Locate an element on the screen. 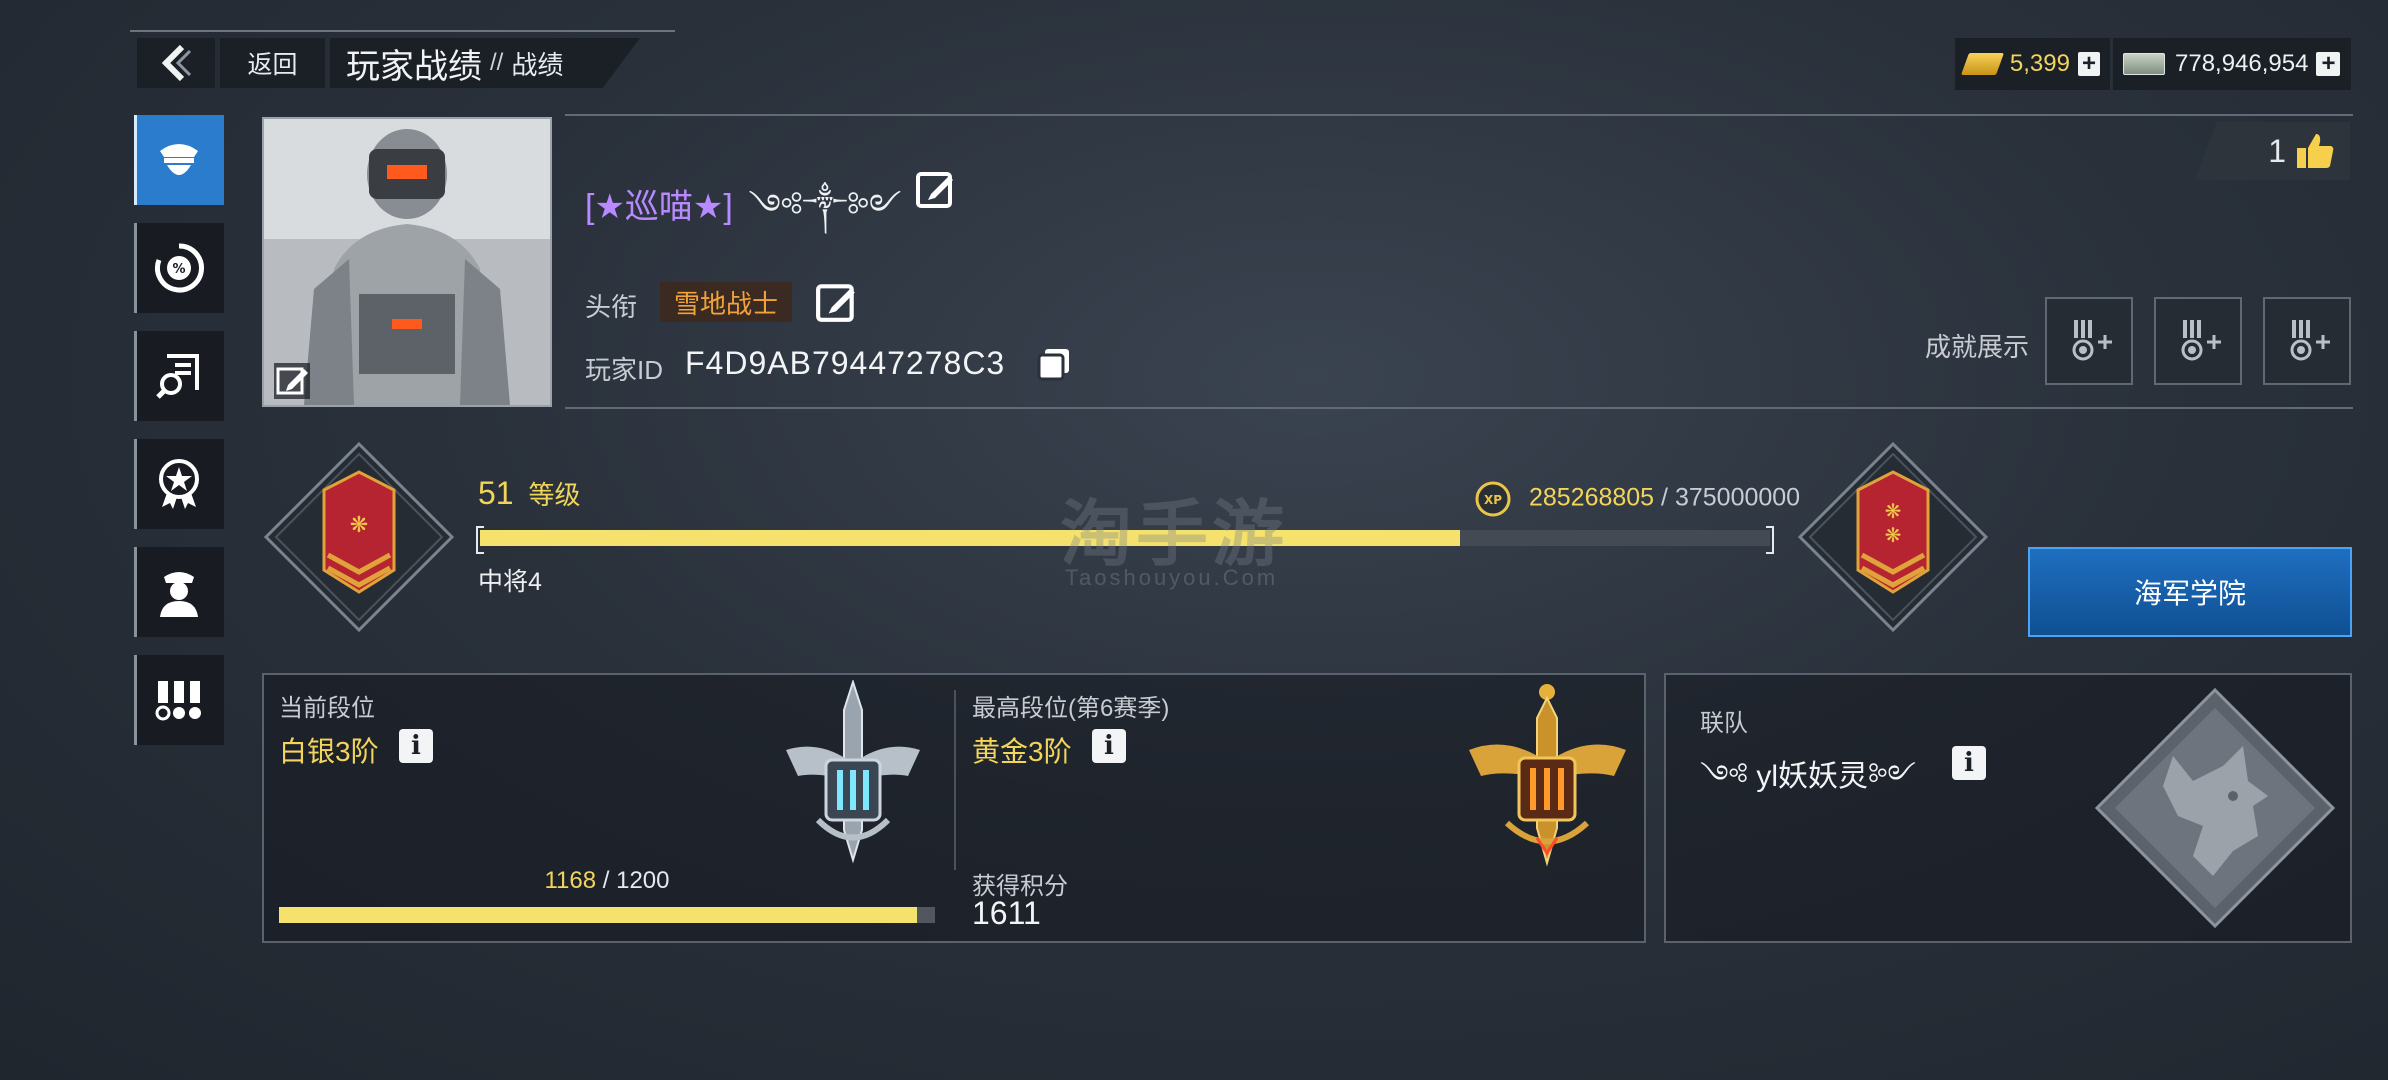  xp-progress-text: XP 285268805 / 375000000 is located at coordinates (1637, 499).